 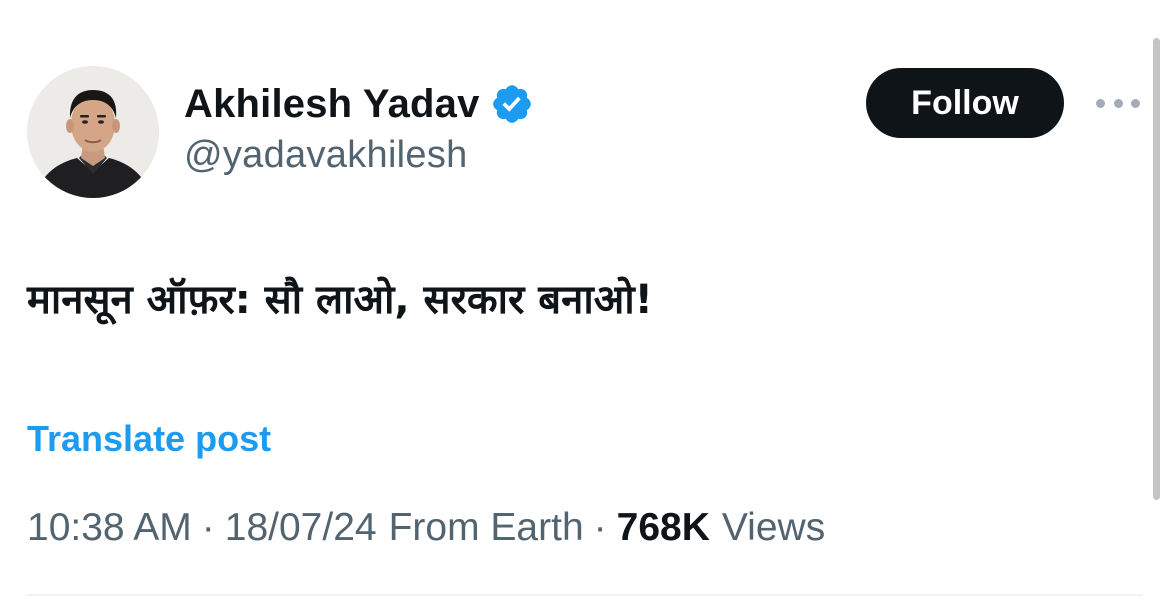 What do you see at coordinates (965, 103) in the screenshot?
I see `follow-button: Follow` at bounding box center [965, 103].